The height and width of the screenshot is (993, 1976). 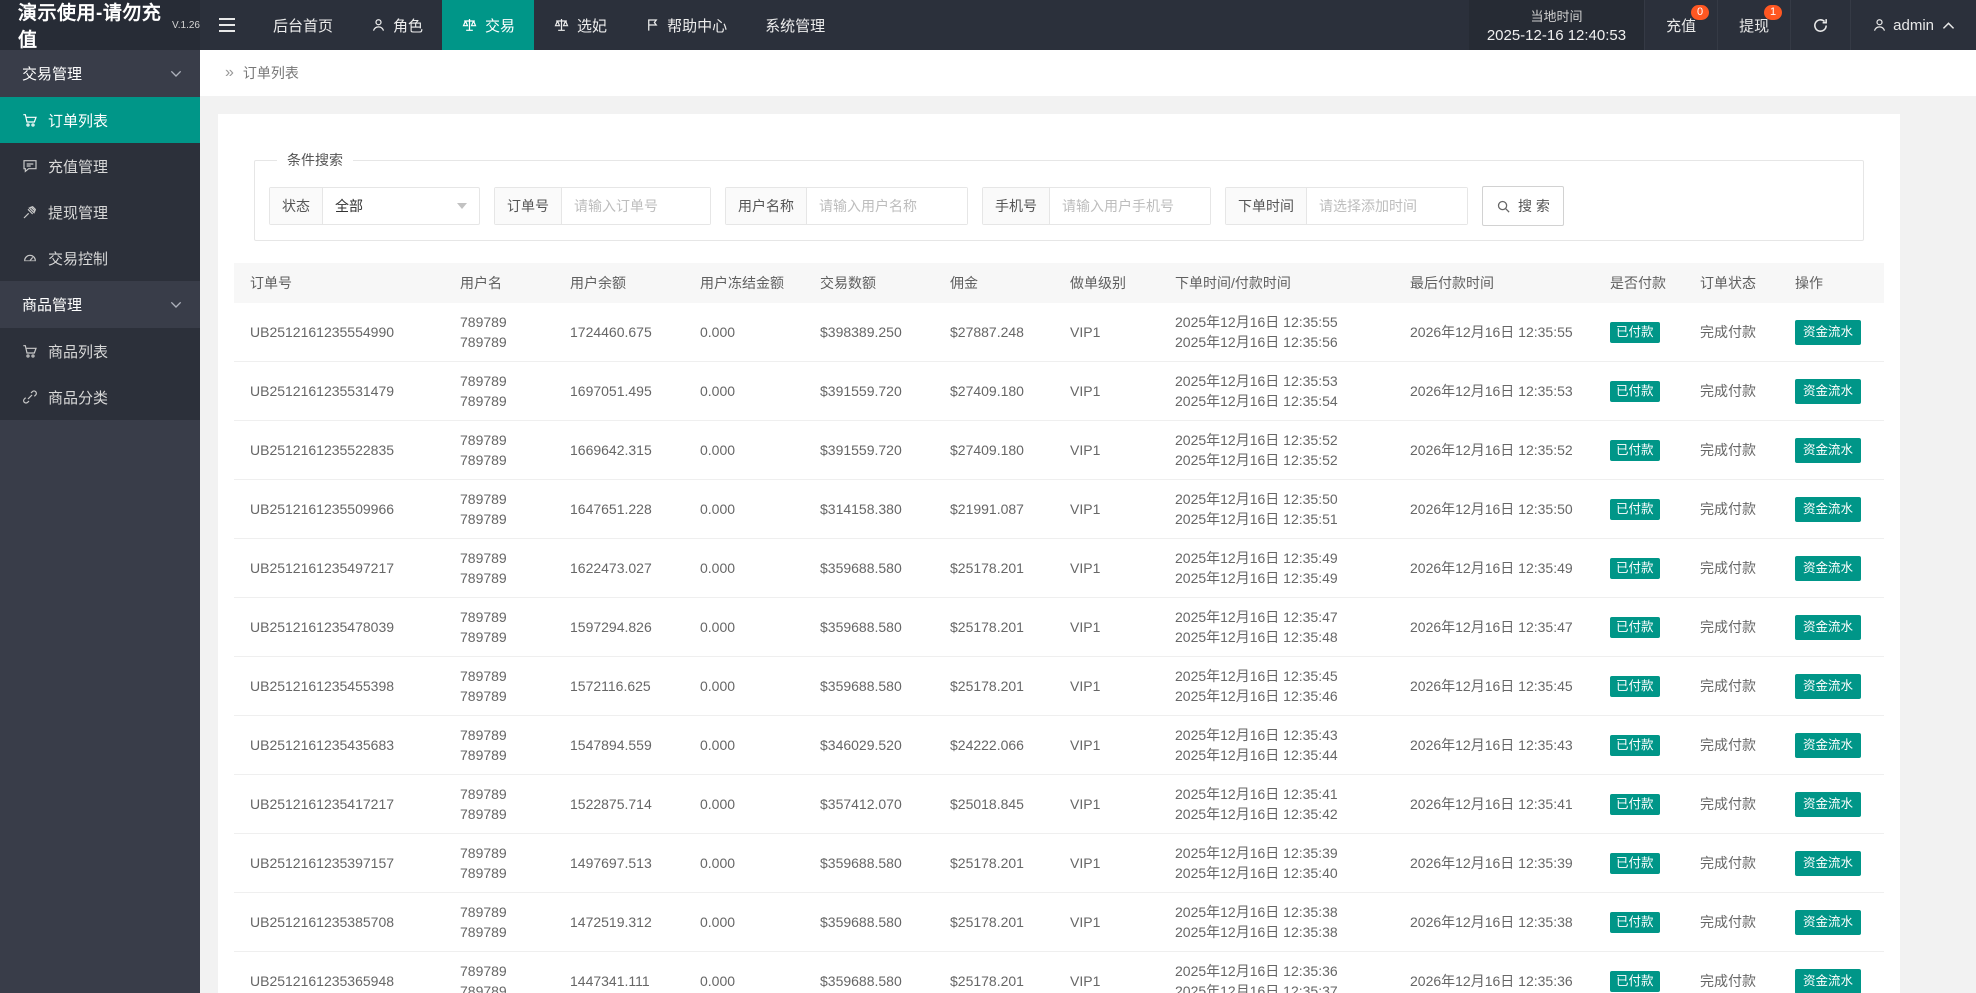 What do you see at coordinates (1753, 25) in the screenshot?
I see `withdraw-button: 提现 1` at bounding box center [1753, 25].